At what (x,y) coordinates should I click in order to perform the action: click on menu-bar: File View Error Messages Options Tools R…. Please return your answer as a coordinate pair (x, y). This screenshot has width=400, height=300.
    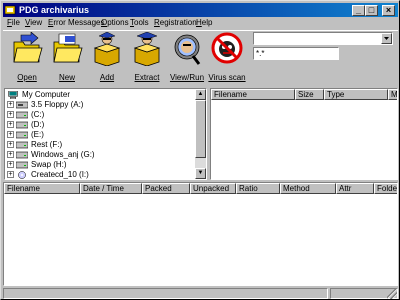
    Looking at the image, I should click on (200, 23).